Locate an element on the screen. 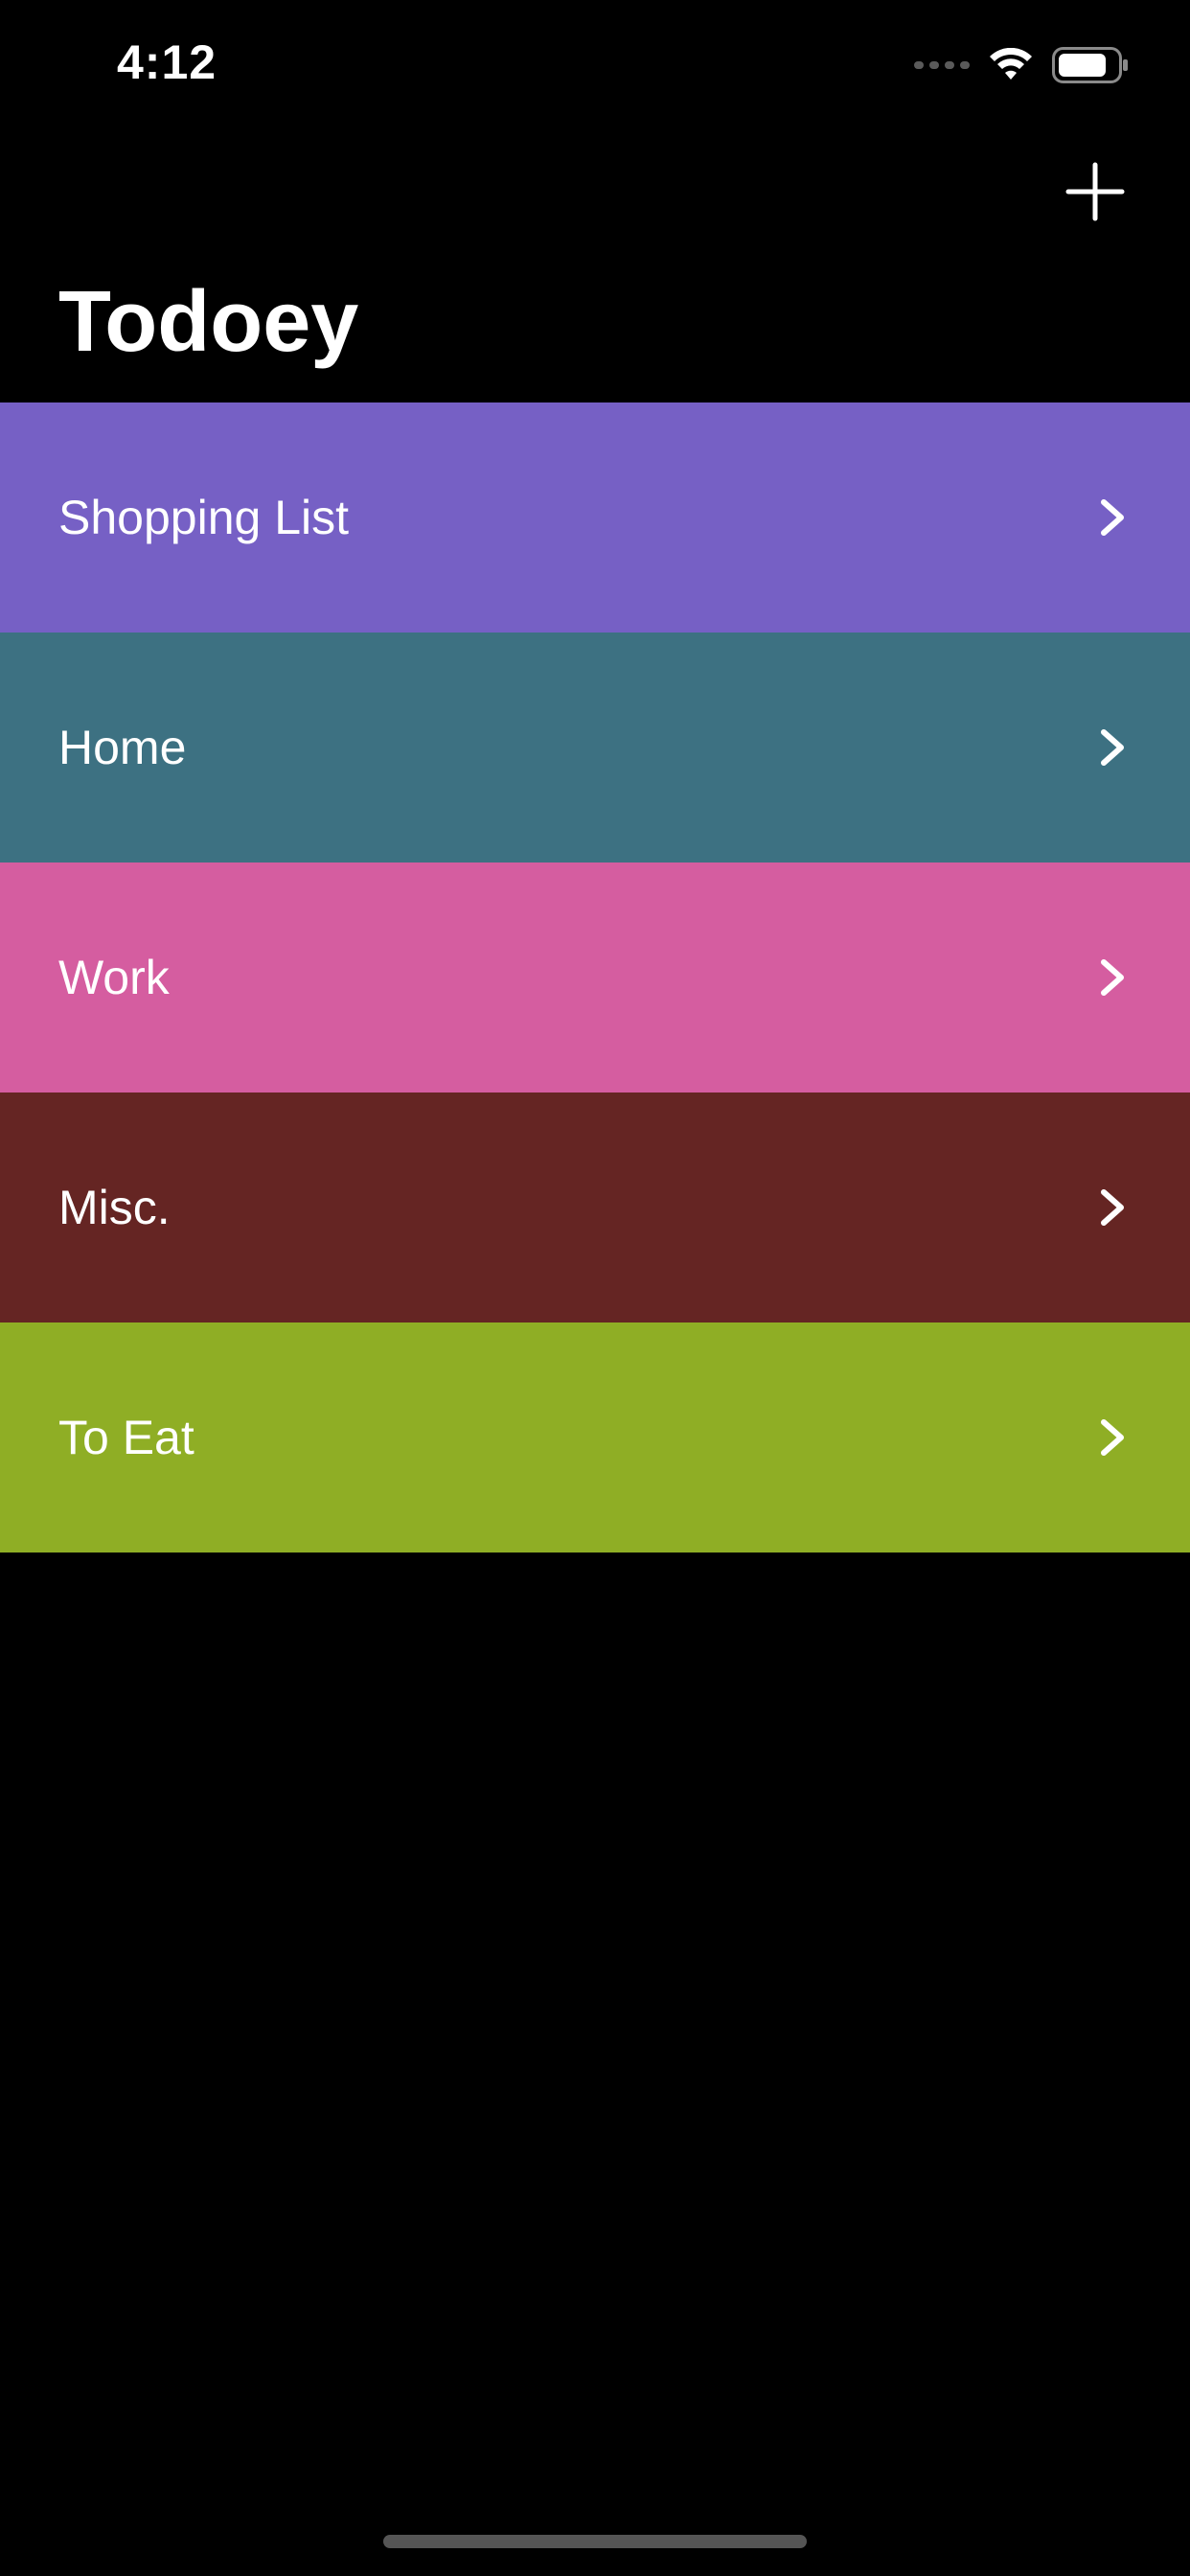 Image resolution: width=1190 pixels, height=2576 pixels. cellular-signal-icon is located at coordinates (942, 65).